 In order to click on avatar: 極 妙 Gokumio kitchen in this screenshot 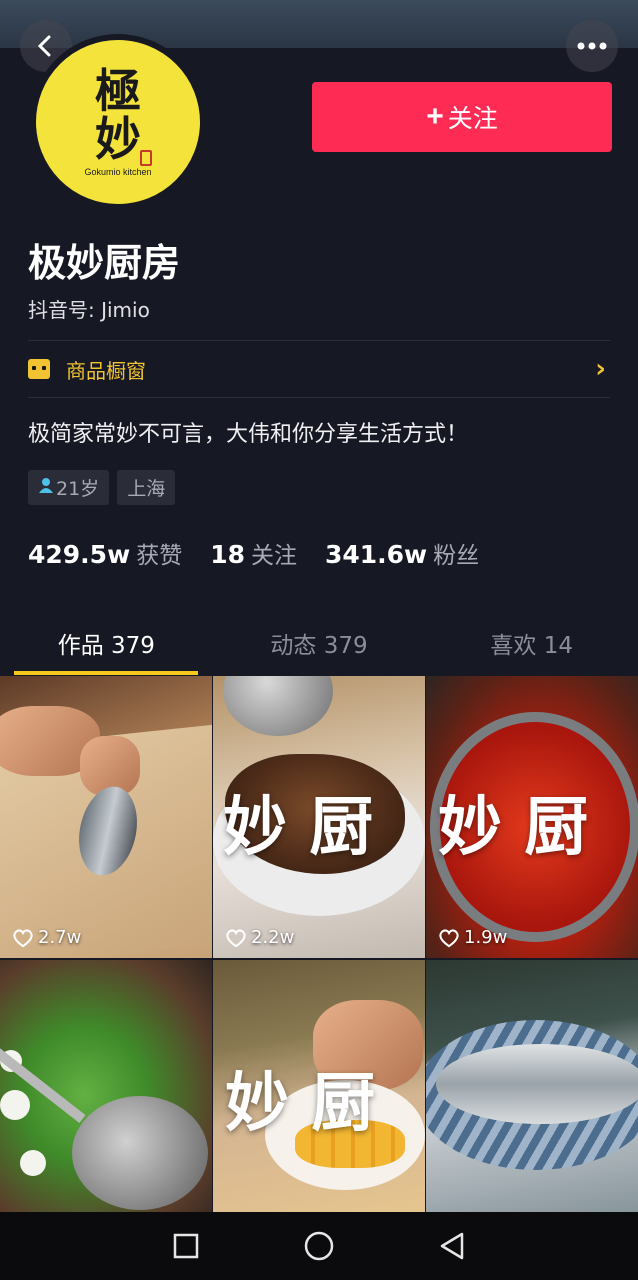, I will do `click(118, 122)`.